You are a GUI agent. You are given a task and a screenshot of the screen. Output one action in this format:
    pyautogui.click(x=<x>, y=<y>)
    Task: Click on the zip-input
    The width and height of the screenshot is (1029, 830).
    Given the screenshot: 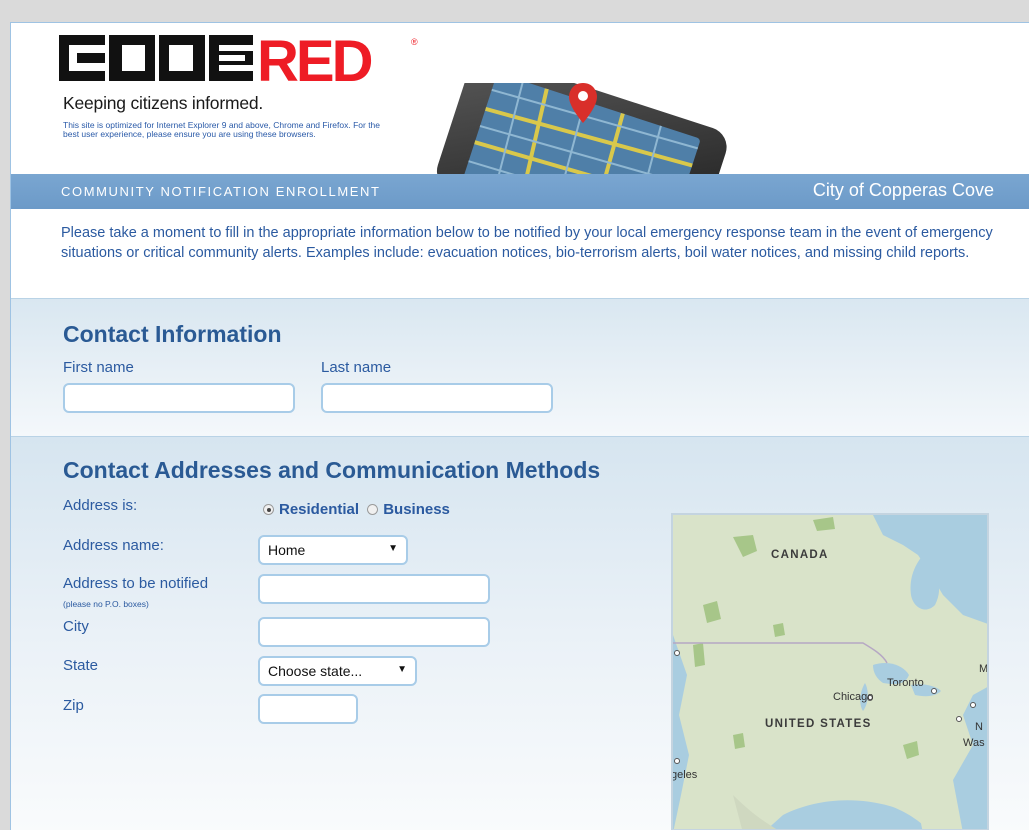 What is the action you would take?
    pyautogui.click(x=308, y=709)
    